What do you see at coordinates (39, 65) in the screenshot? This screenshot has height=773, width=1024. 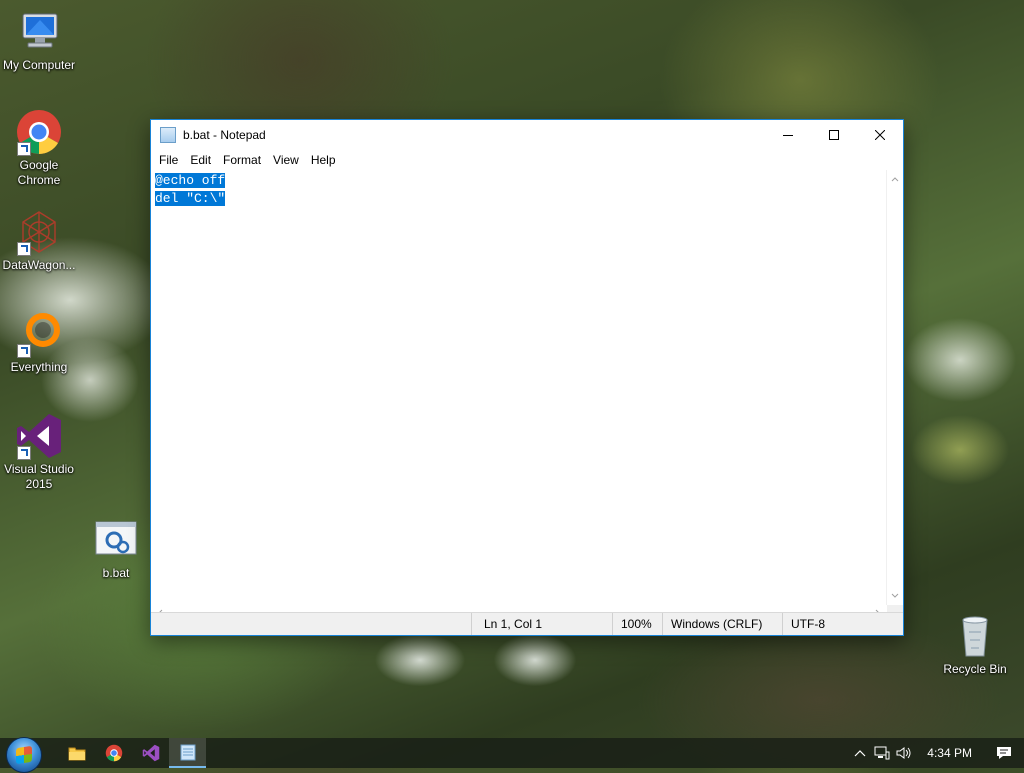 I see `desktop-icon-label: My Computer` at bounding box center [39, 65].